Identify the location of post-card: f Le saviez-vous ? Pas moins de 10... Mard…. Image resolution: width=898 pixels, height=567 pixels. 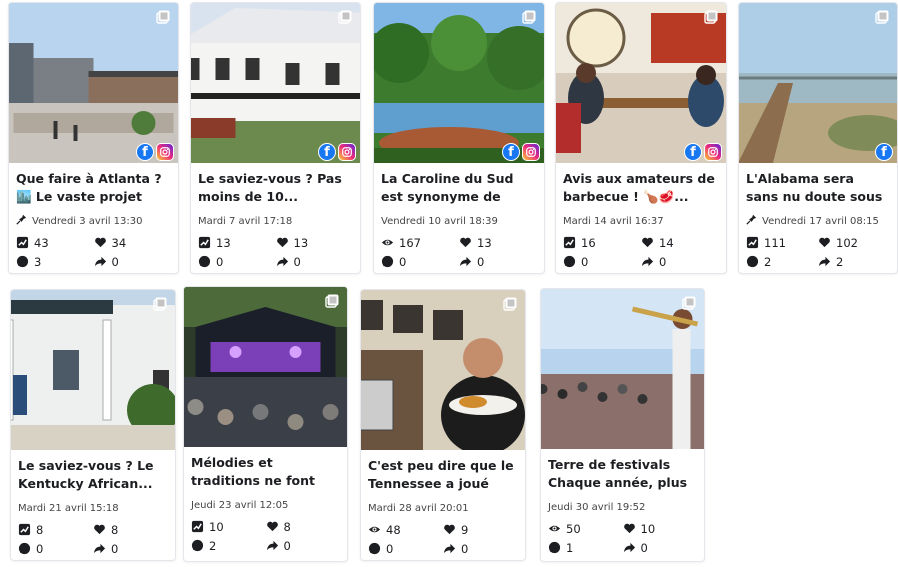
(275, 138).